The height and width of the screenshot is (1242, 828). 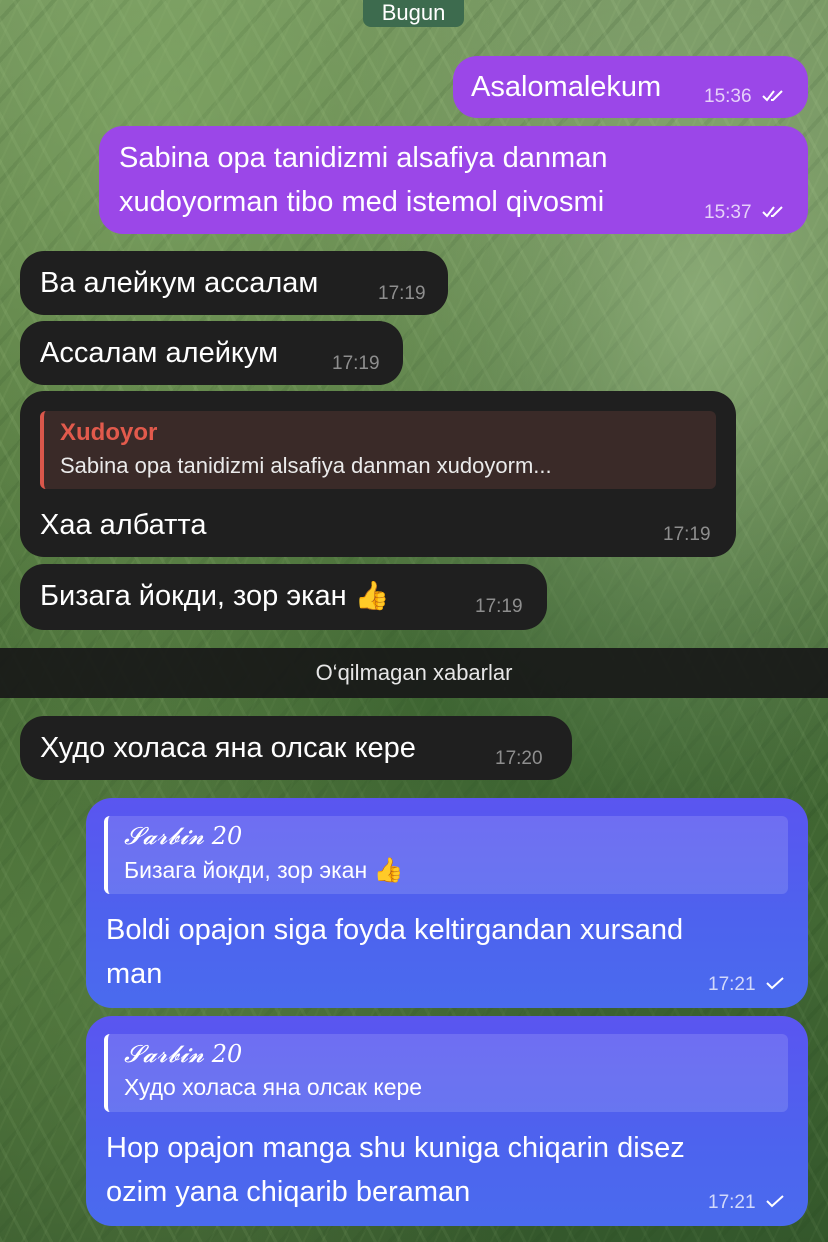 What do you see at coordinates (246, 870) in the screenshot?
I see `reply-text: Бизага йокди, зор экан` at bounding box center [246, 870].